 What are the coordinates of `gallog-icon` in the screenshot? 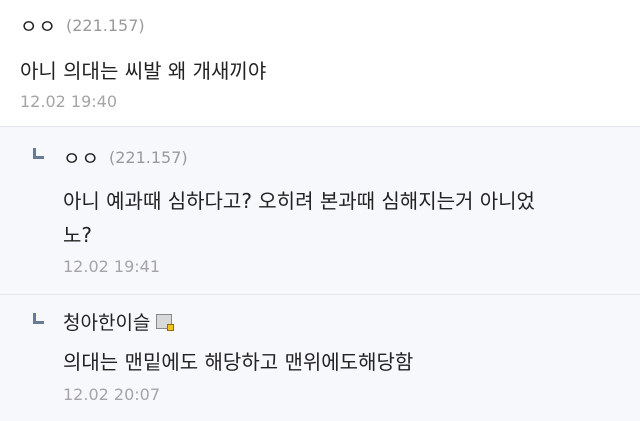 It's located at (165, 322).